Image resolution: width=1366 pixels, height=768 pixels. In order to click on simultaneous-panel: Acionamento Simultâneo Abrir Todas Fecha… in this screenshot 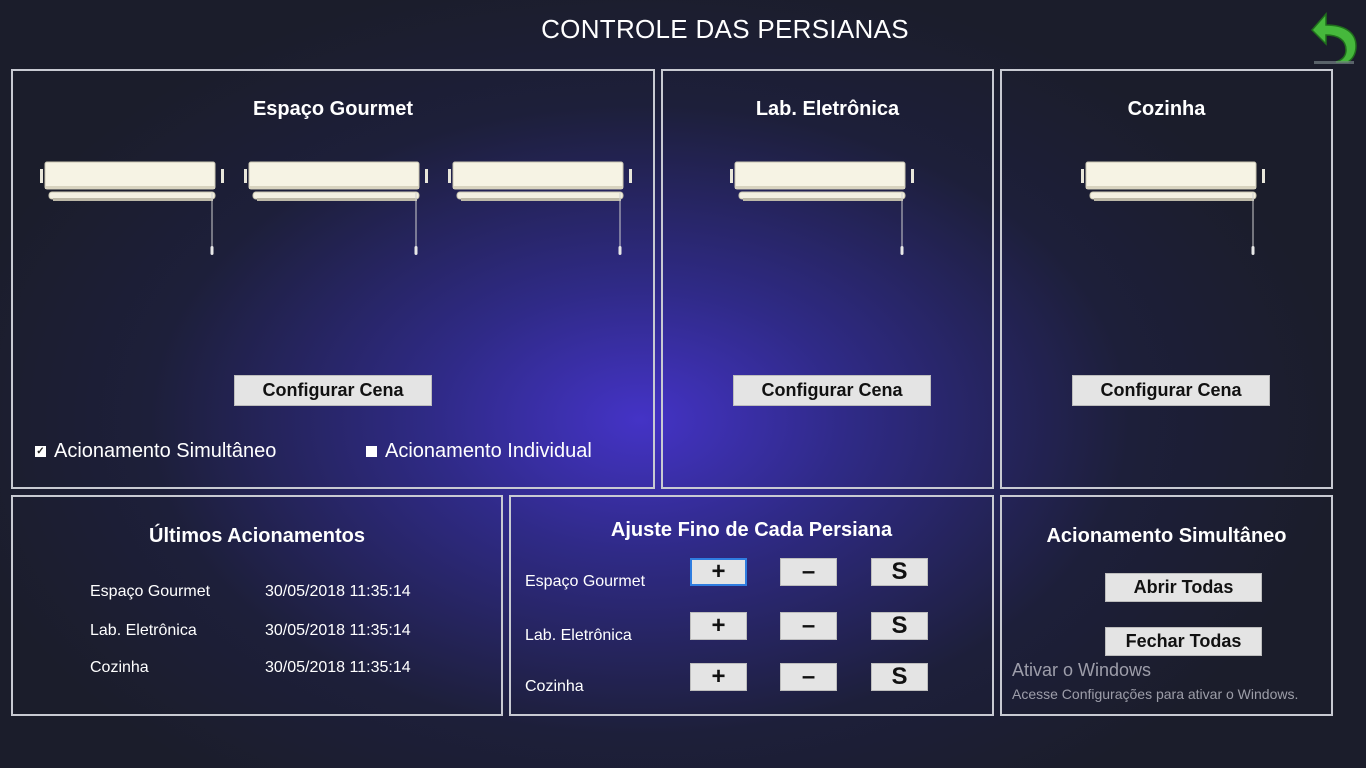, I will do `click(1166, 605)`.